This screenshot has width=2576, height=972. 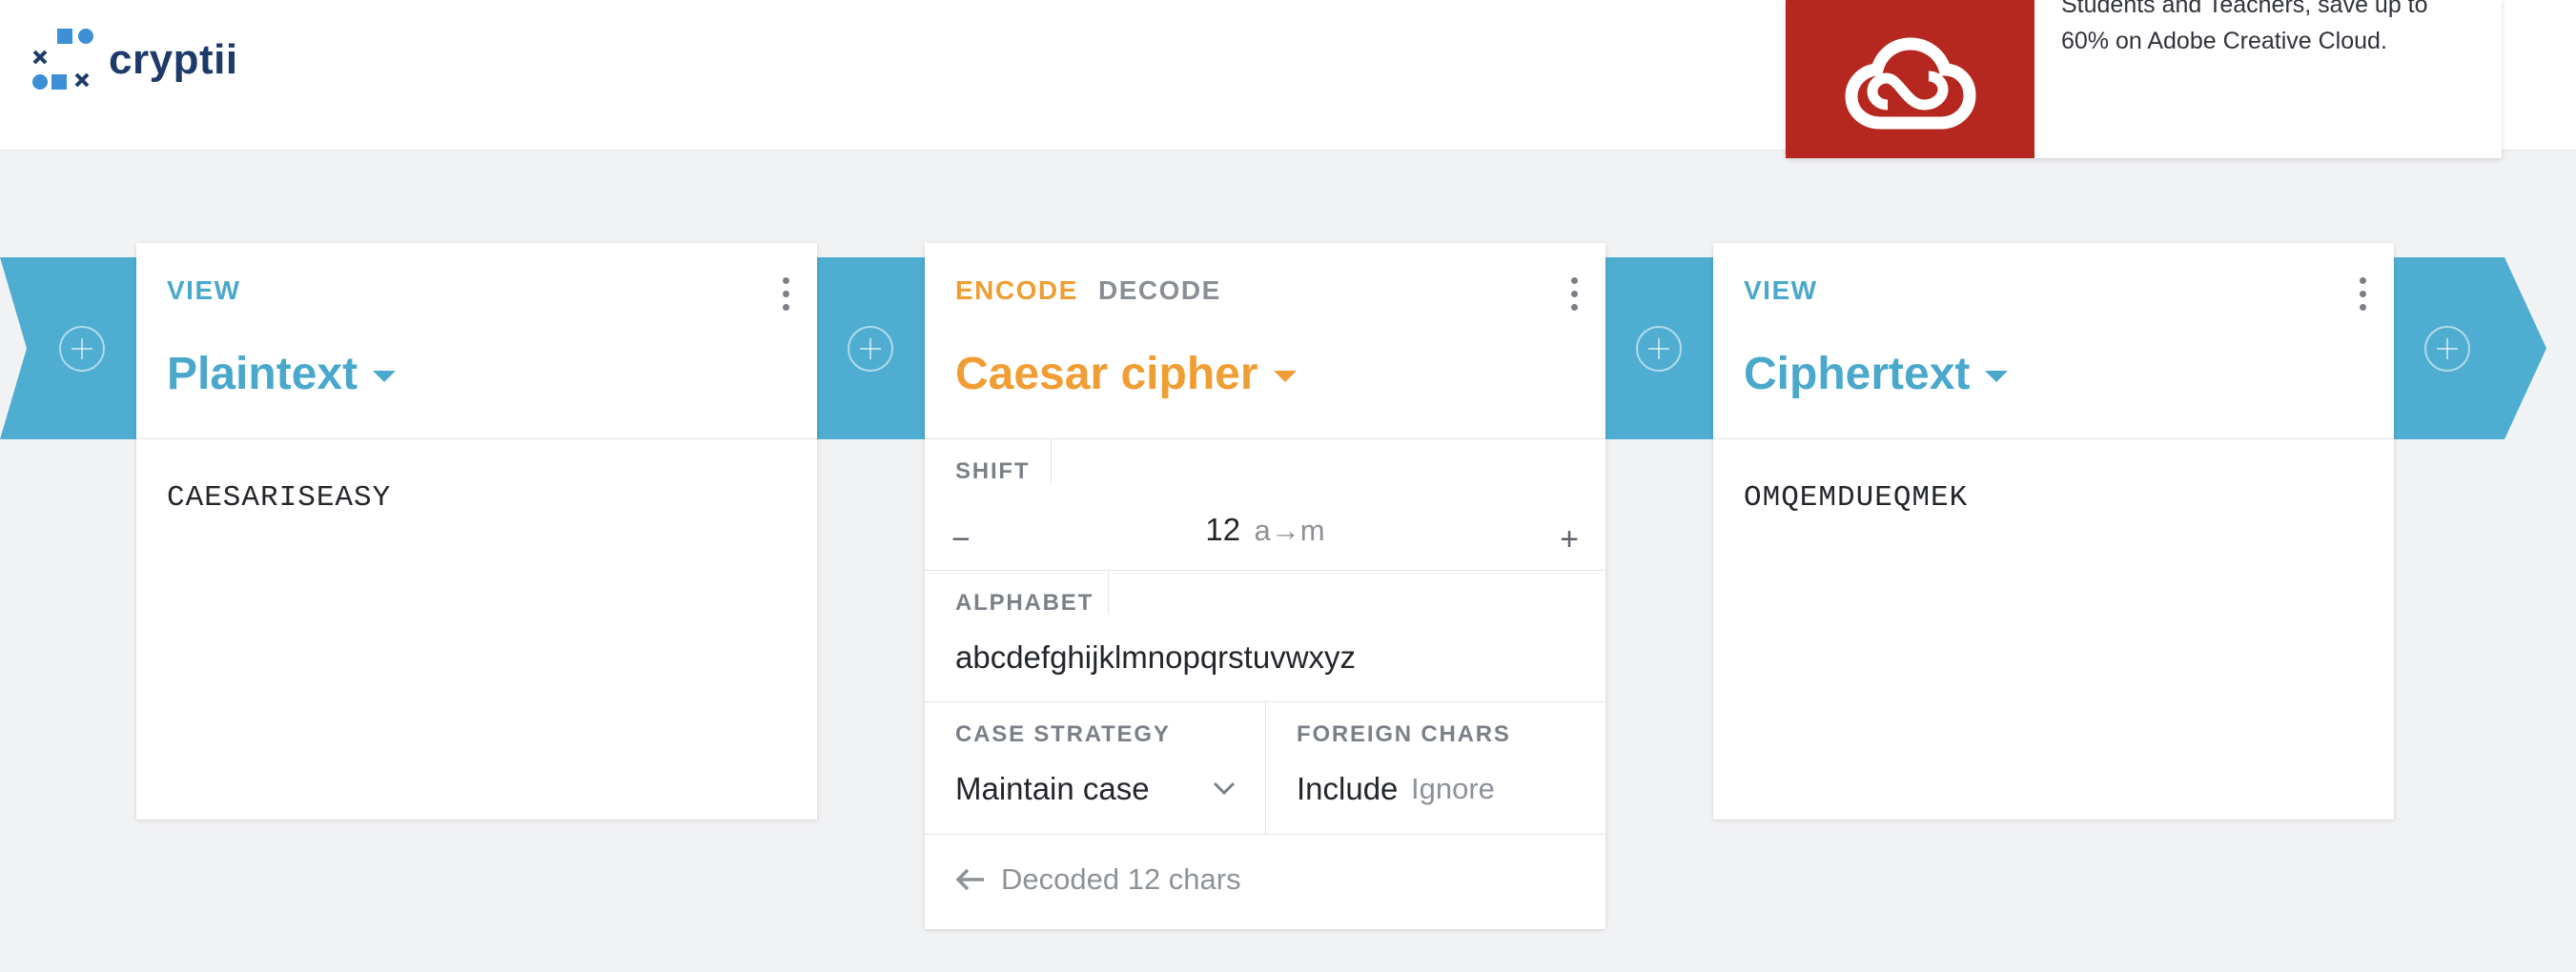 What do you see at coordinates (1052, 789) in the screenshot?
I see `case-strategy-select: Maintain case` at bounding box center [1052, 789].